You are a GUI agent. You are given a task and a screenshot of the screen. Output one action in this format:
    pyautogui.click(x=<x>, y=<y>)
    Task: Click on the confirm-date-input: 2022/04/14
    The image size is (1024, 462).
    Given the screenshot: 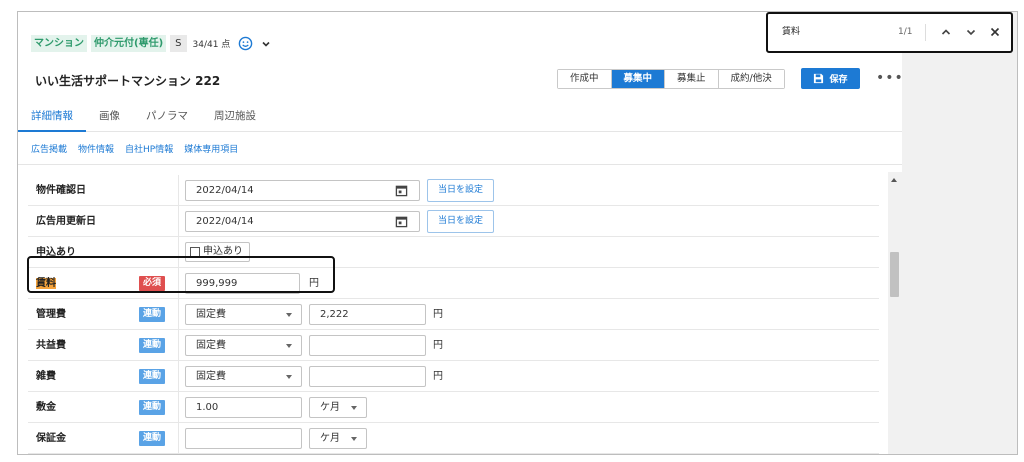 What is the action you would take?
    pyautogui.click(x=302, y=190)
    